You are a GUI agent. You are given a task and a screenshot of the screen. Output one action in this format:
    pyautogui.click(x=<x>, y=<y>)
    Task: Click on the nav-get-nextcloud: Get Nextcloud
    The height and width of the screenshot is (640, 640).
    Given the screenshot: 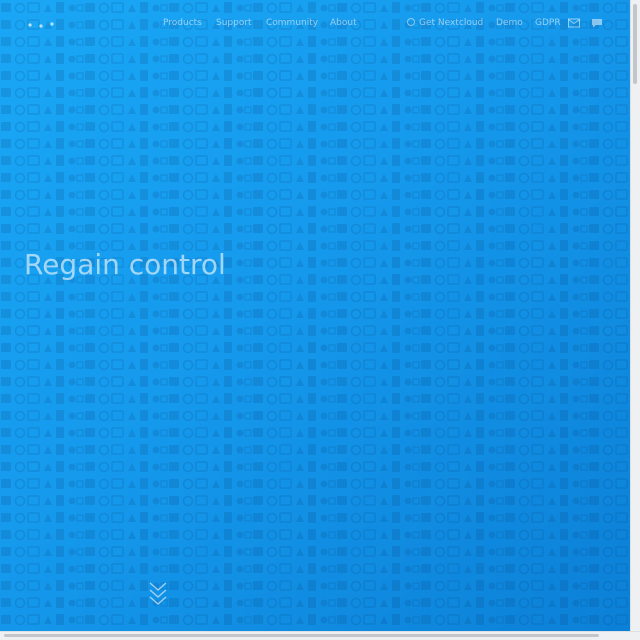 What is the action you would take?
    pyautogui.click(x=445, y=23)
    